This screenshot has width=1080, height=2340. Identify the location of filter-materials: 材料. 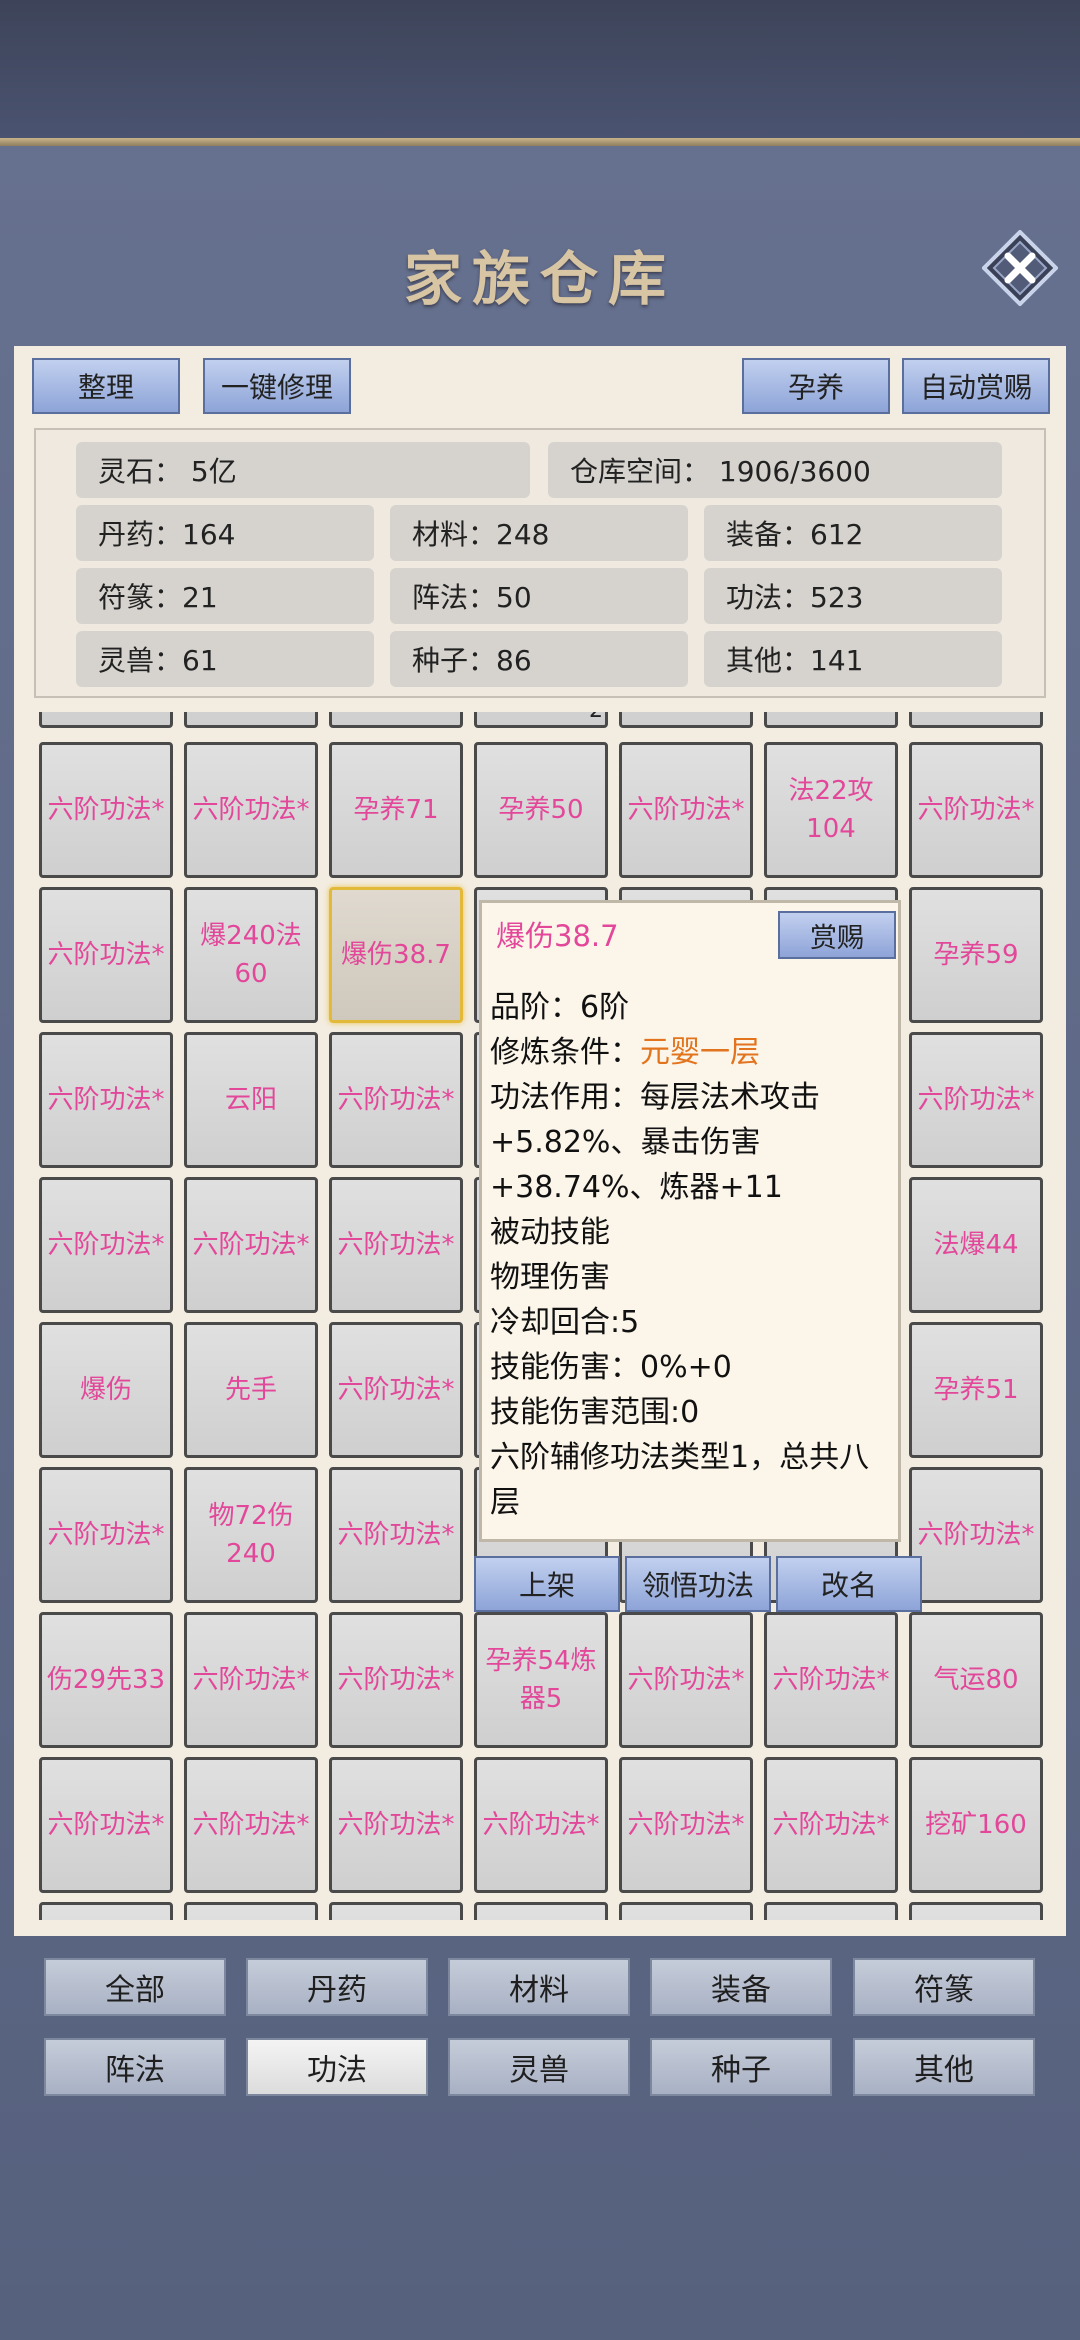
(539, 1987).